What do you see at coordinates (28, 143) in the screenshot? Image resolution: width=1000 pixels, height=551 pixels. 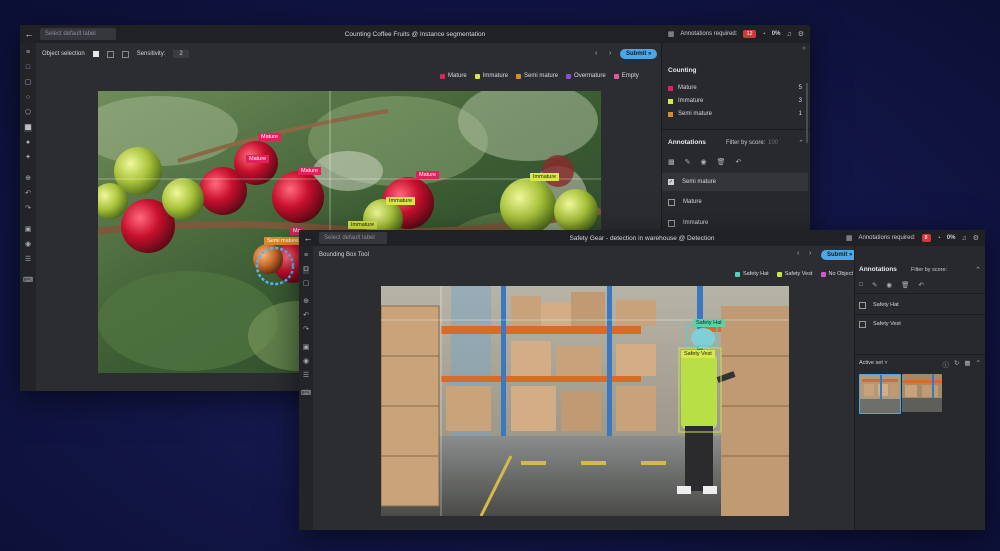 I see `brush-tool-icon: ●` at bounding box center [28, 143].